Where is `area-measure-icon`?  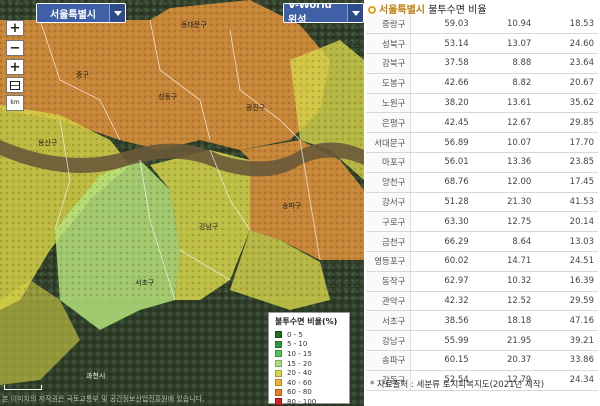
area-measure-icon is located at coordinates (15, 85).